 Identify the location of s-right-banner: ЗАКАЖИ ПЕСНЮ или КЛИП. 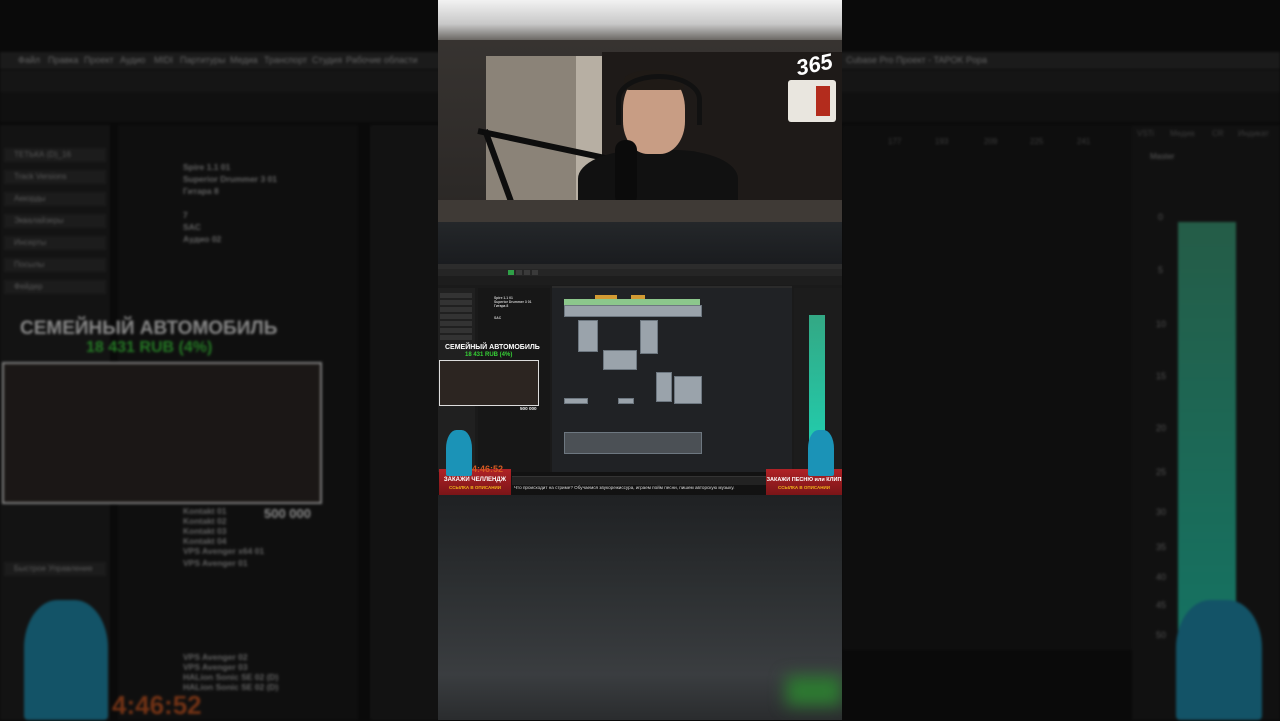
(804, 480).